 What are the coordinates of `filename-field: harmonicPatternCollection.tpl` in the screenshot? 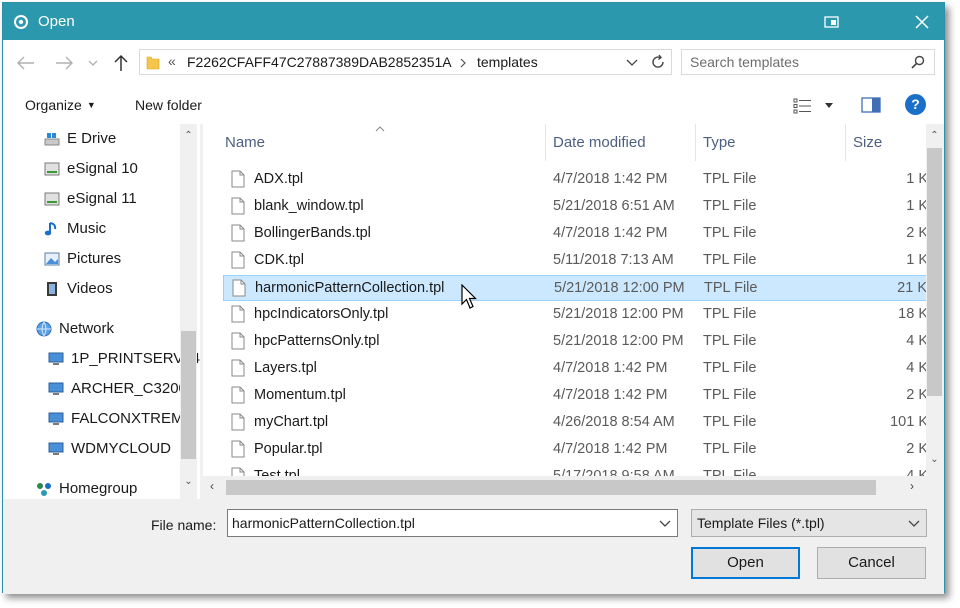 It's located at (452, 523).